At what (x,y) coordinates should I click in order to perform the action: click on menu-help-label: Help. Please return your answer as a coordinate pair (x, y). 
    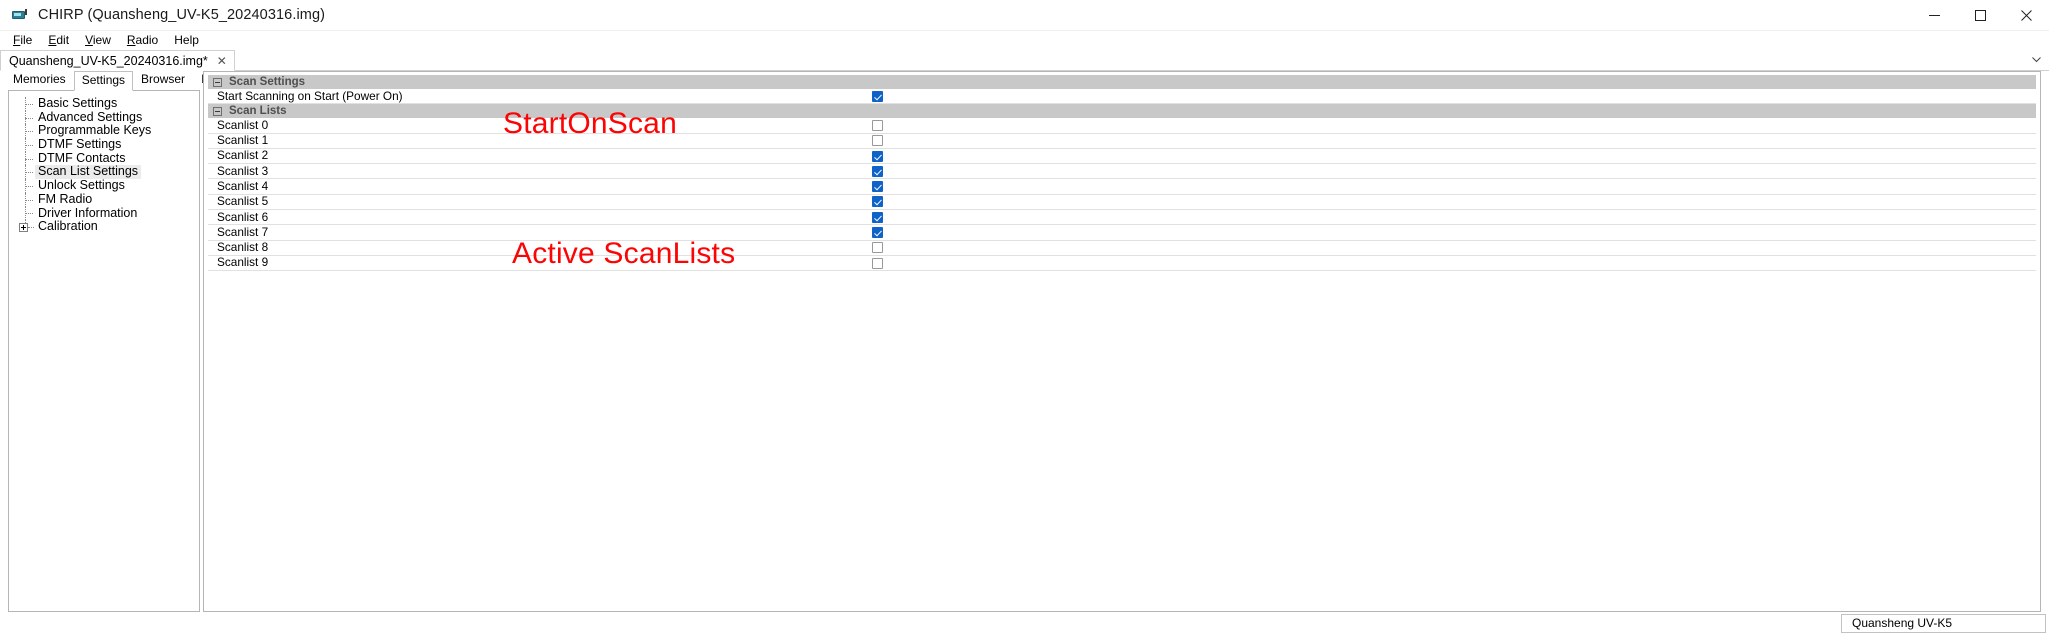
    Looking at the image, I should click on (186, 40).